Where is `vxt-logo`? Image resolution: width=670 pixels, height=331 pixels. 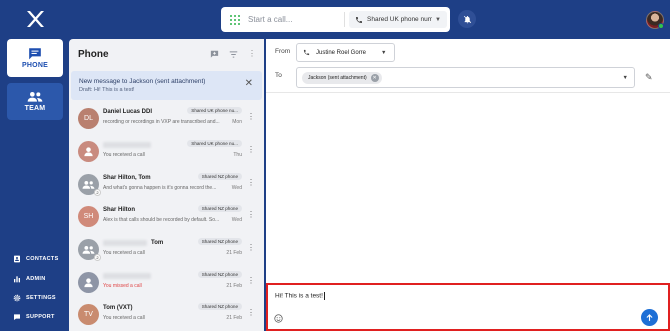 vxt-logo is located at coordinates (35, 19).